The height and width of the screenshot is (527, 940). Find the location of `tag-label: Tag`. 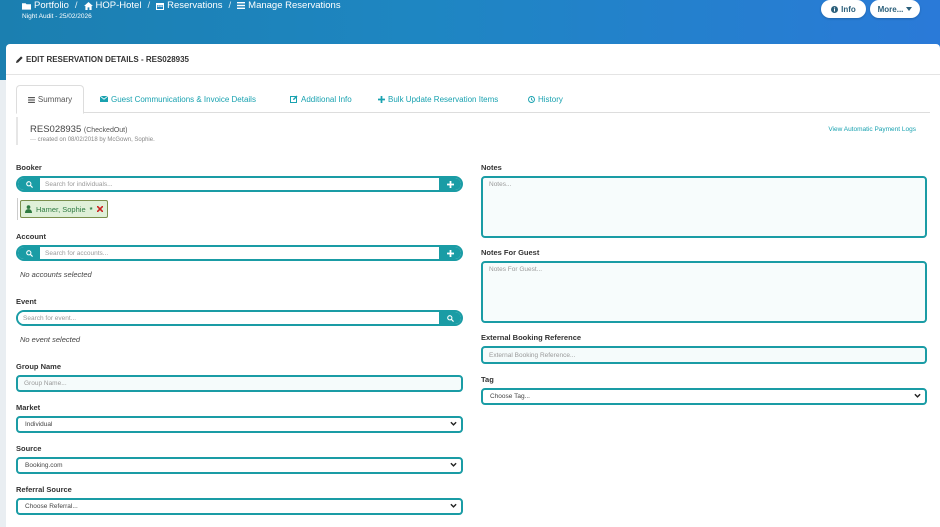

tag-label: Tag is located at coordinates (487, 379).